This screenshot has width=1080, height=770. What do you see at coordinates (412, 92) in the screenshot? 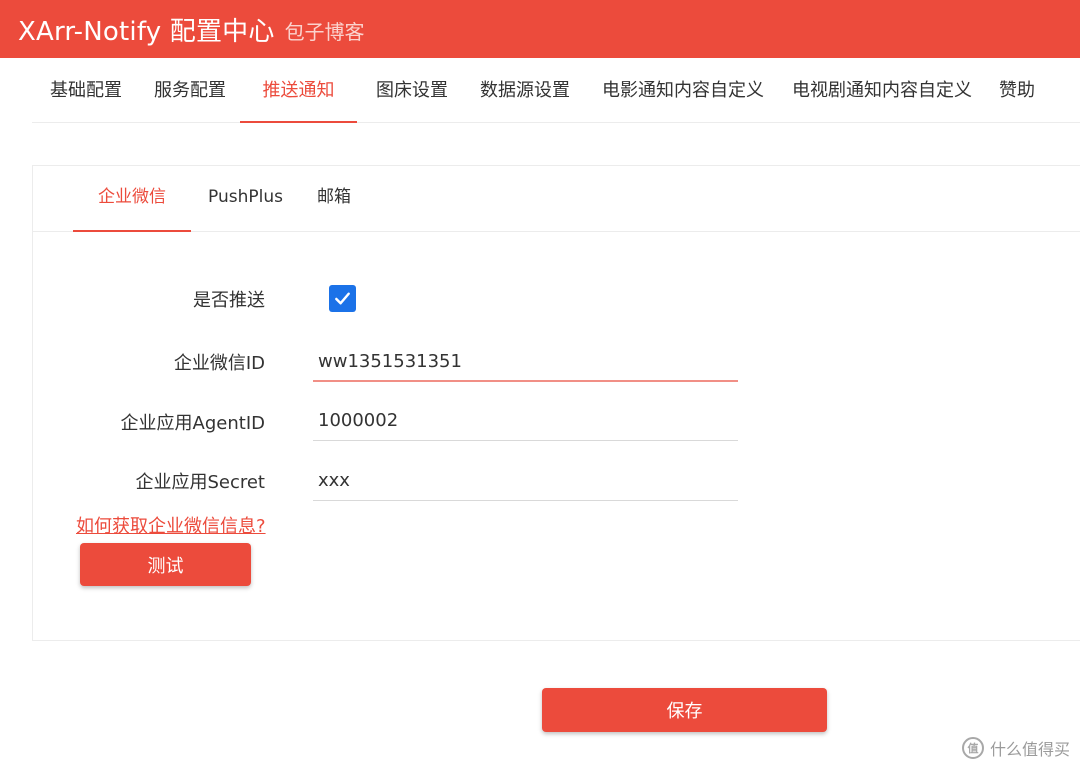
I see `tab-image-host: 图床设置` at bounding box center [412, 92].